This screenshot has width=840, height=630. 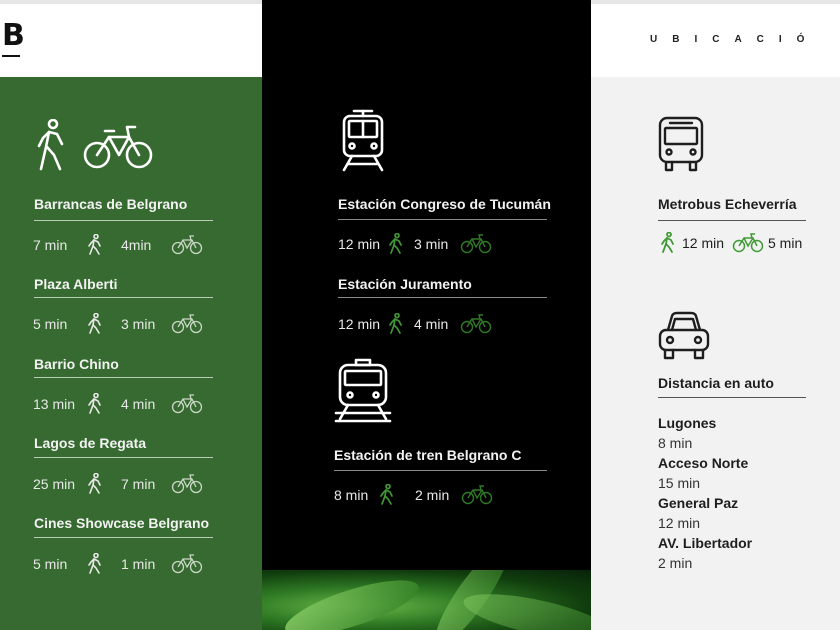 I want to click on place-name: Cines Showcase Belgrano, so click(x=122, y=523).